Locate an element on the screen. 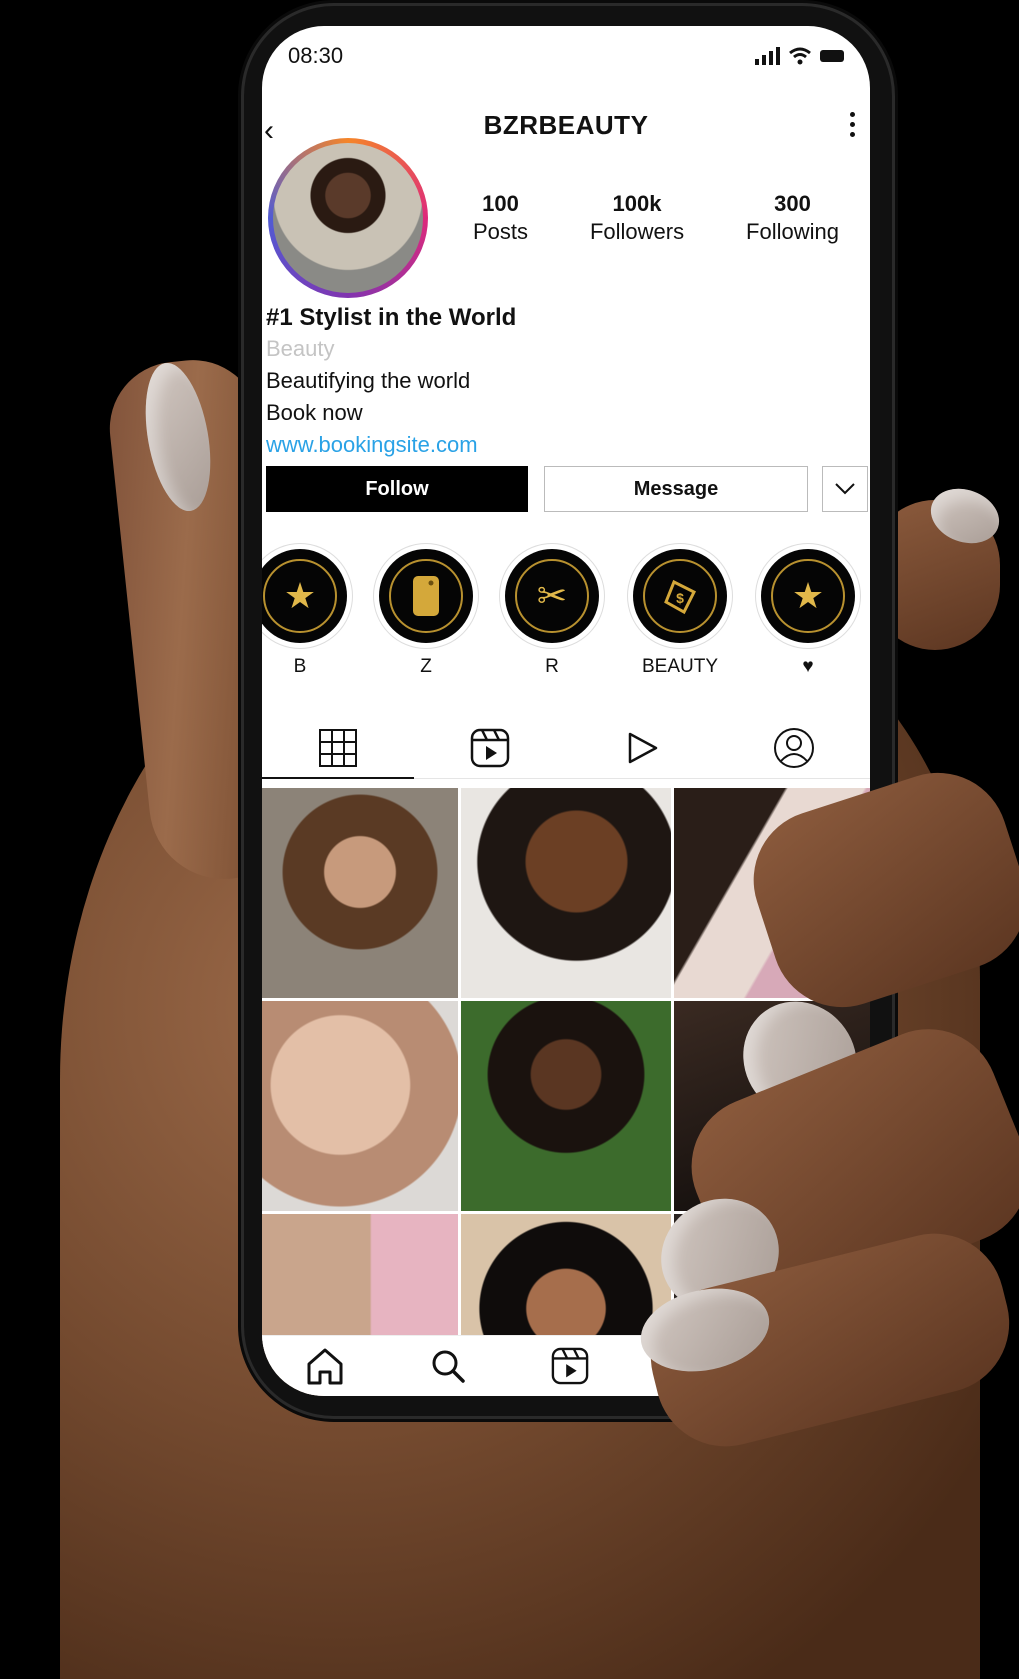  profile-category: Beauty is located at coordinates (300, 348).